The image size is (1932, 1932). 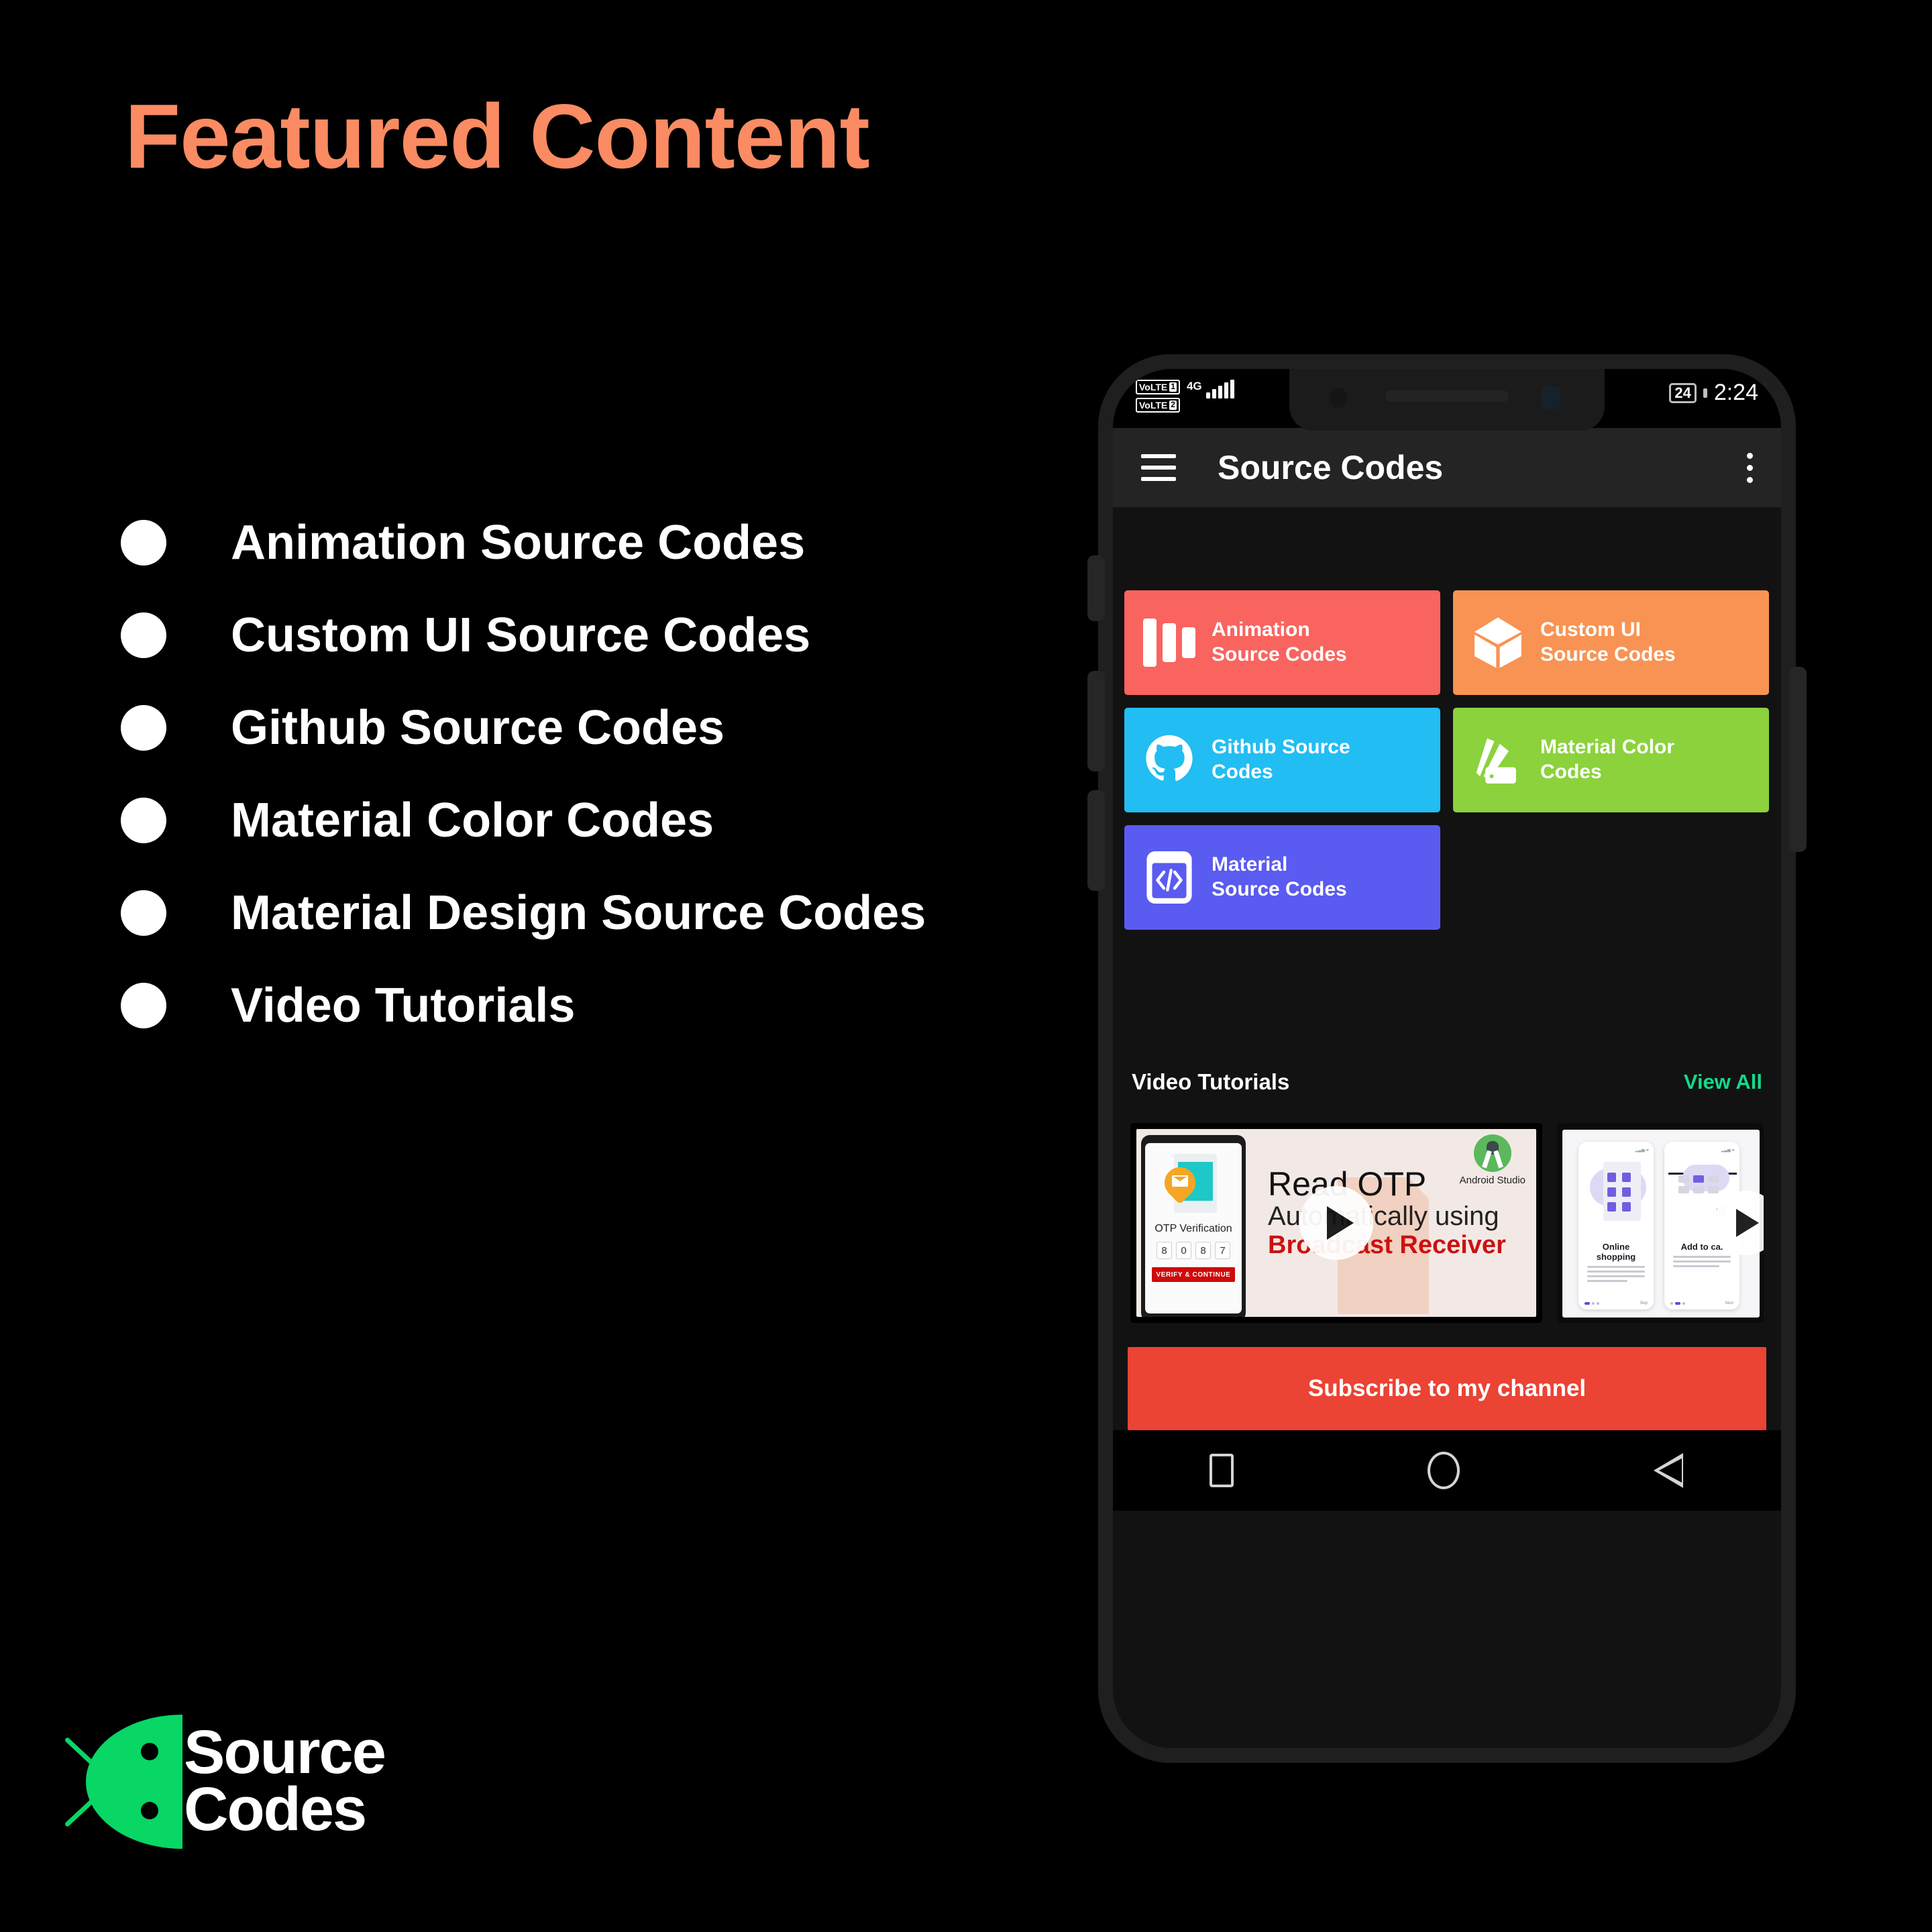 I want to click on list-item: Custom UI Source Codes, so click(x=590, y=635).